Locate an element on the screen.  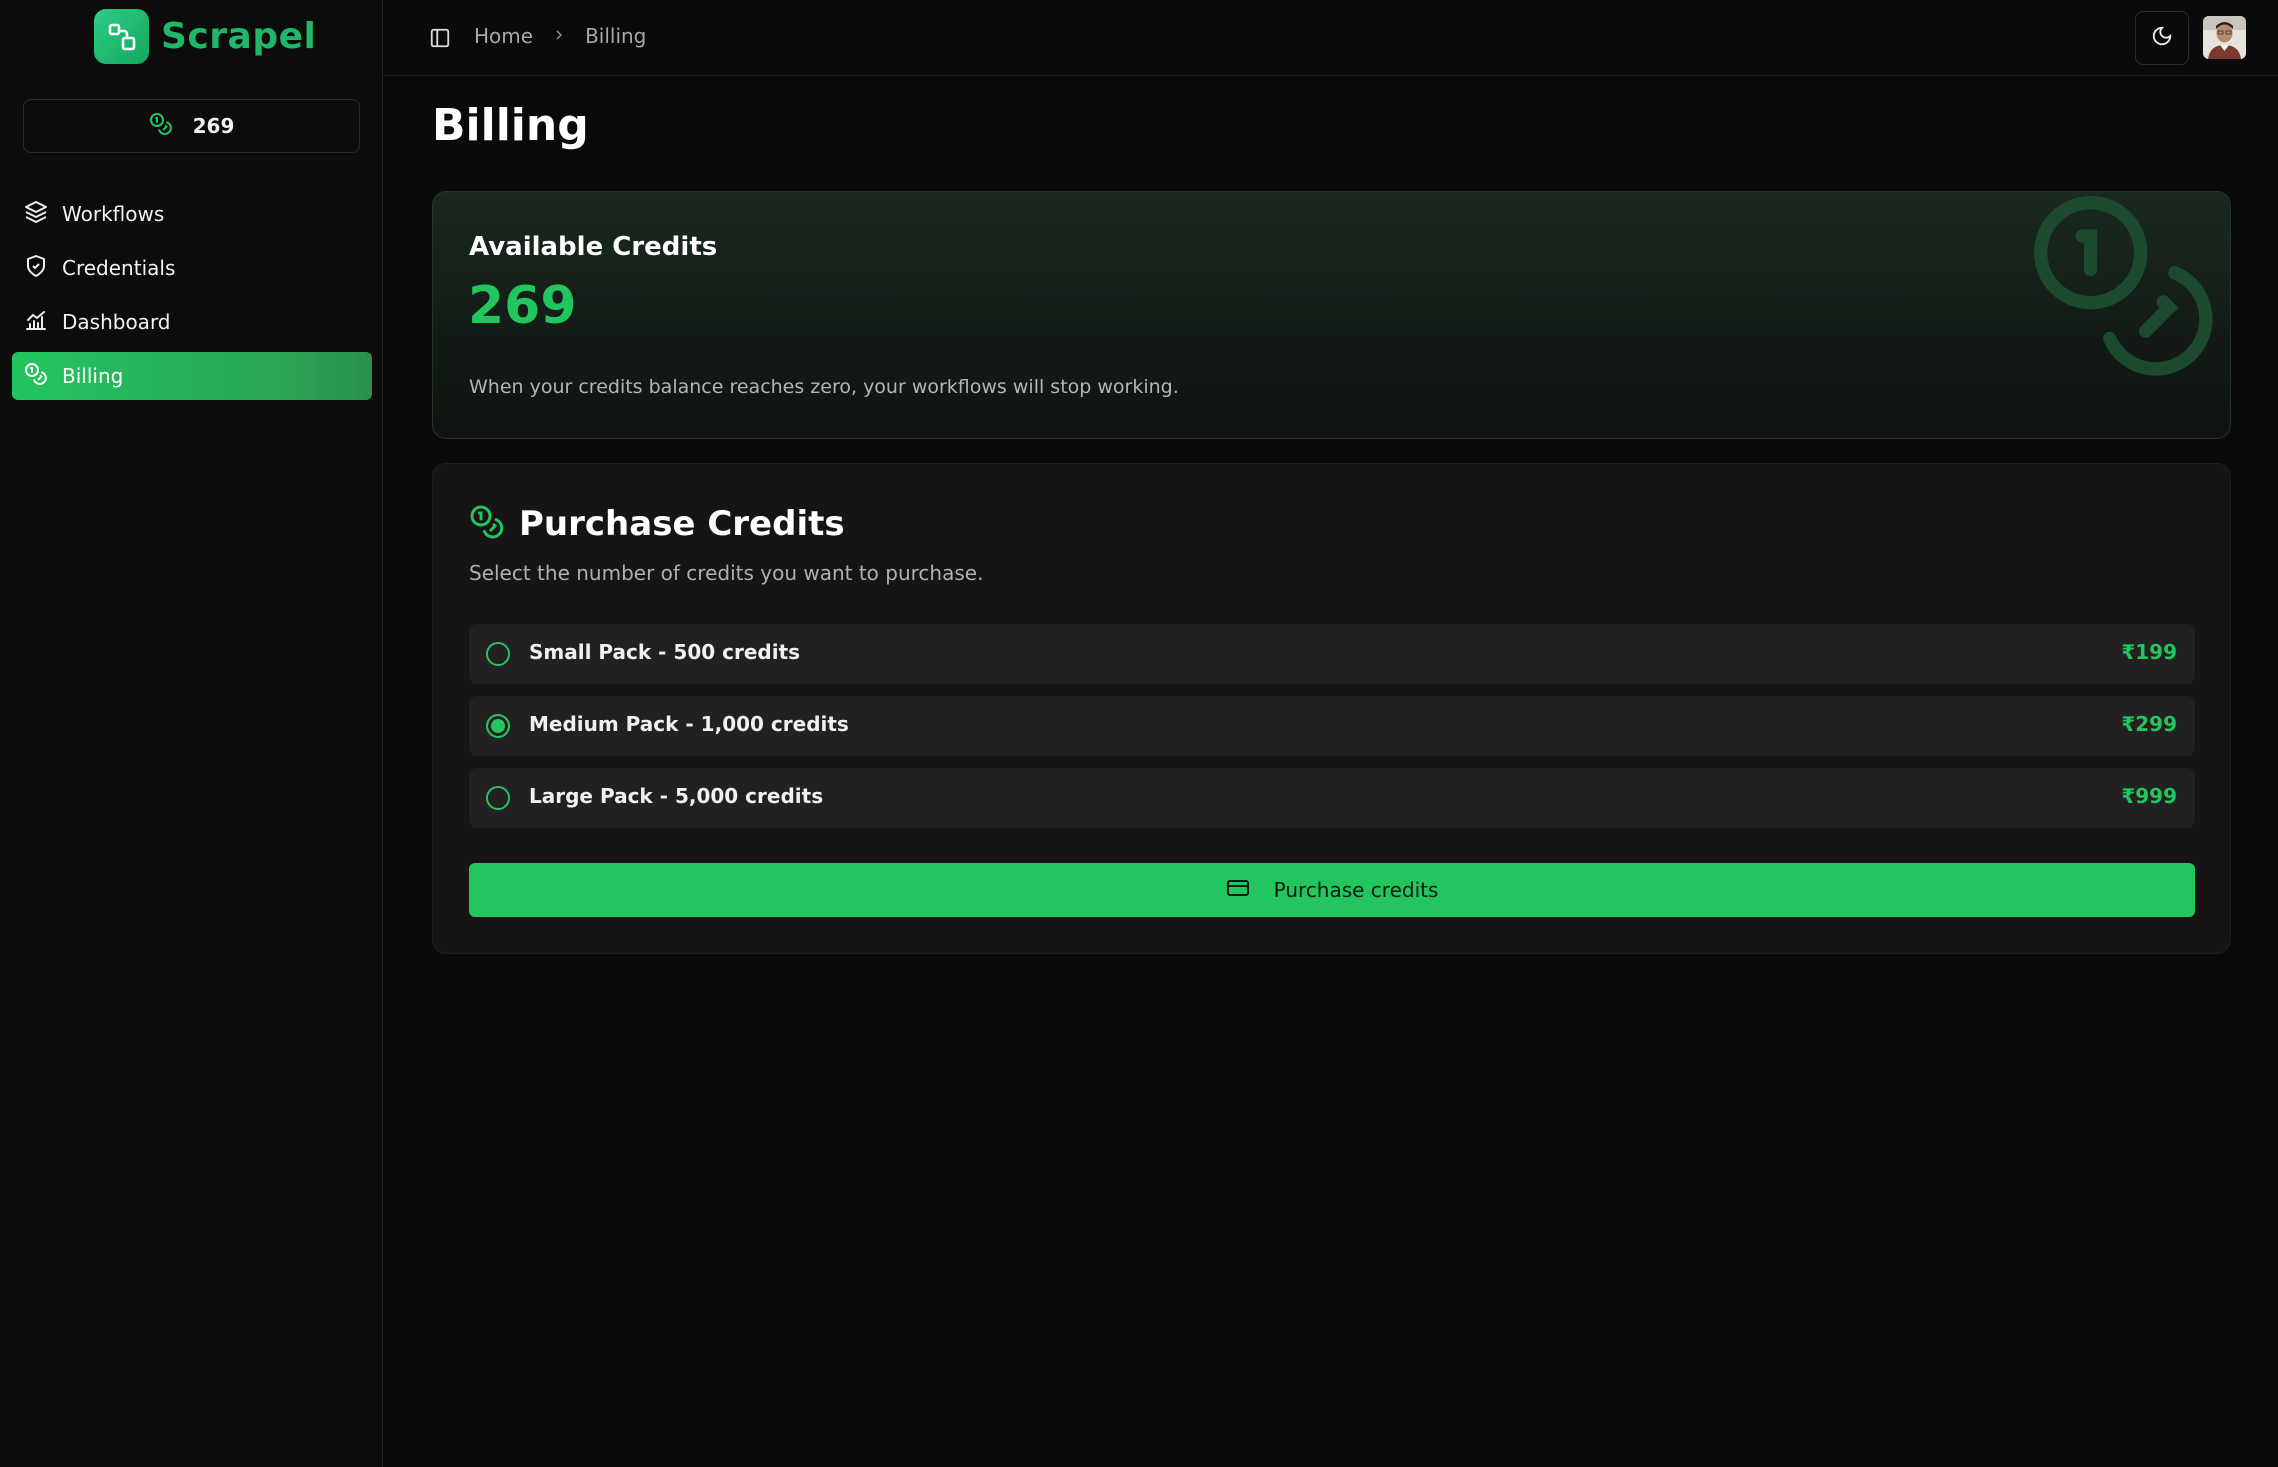
sidebar-item-label: Workflows is located at coordinates (113, 214).